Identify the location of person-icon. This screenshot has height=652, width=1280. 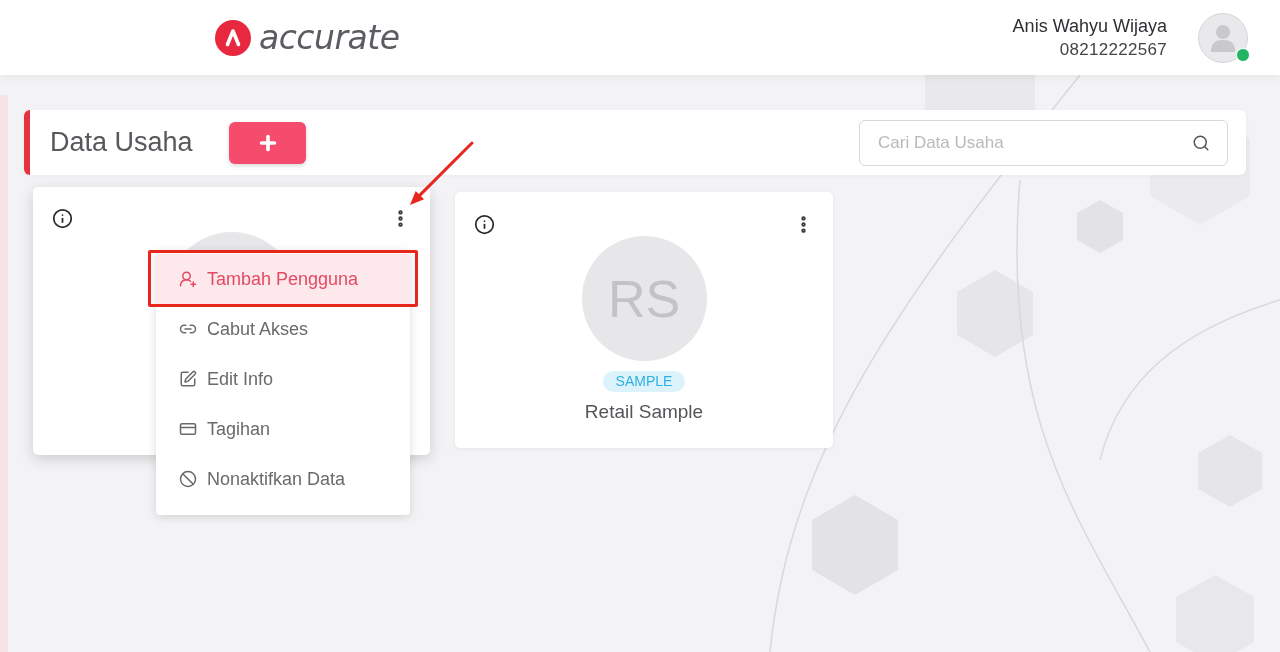
(1223, 37).